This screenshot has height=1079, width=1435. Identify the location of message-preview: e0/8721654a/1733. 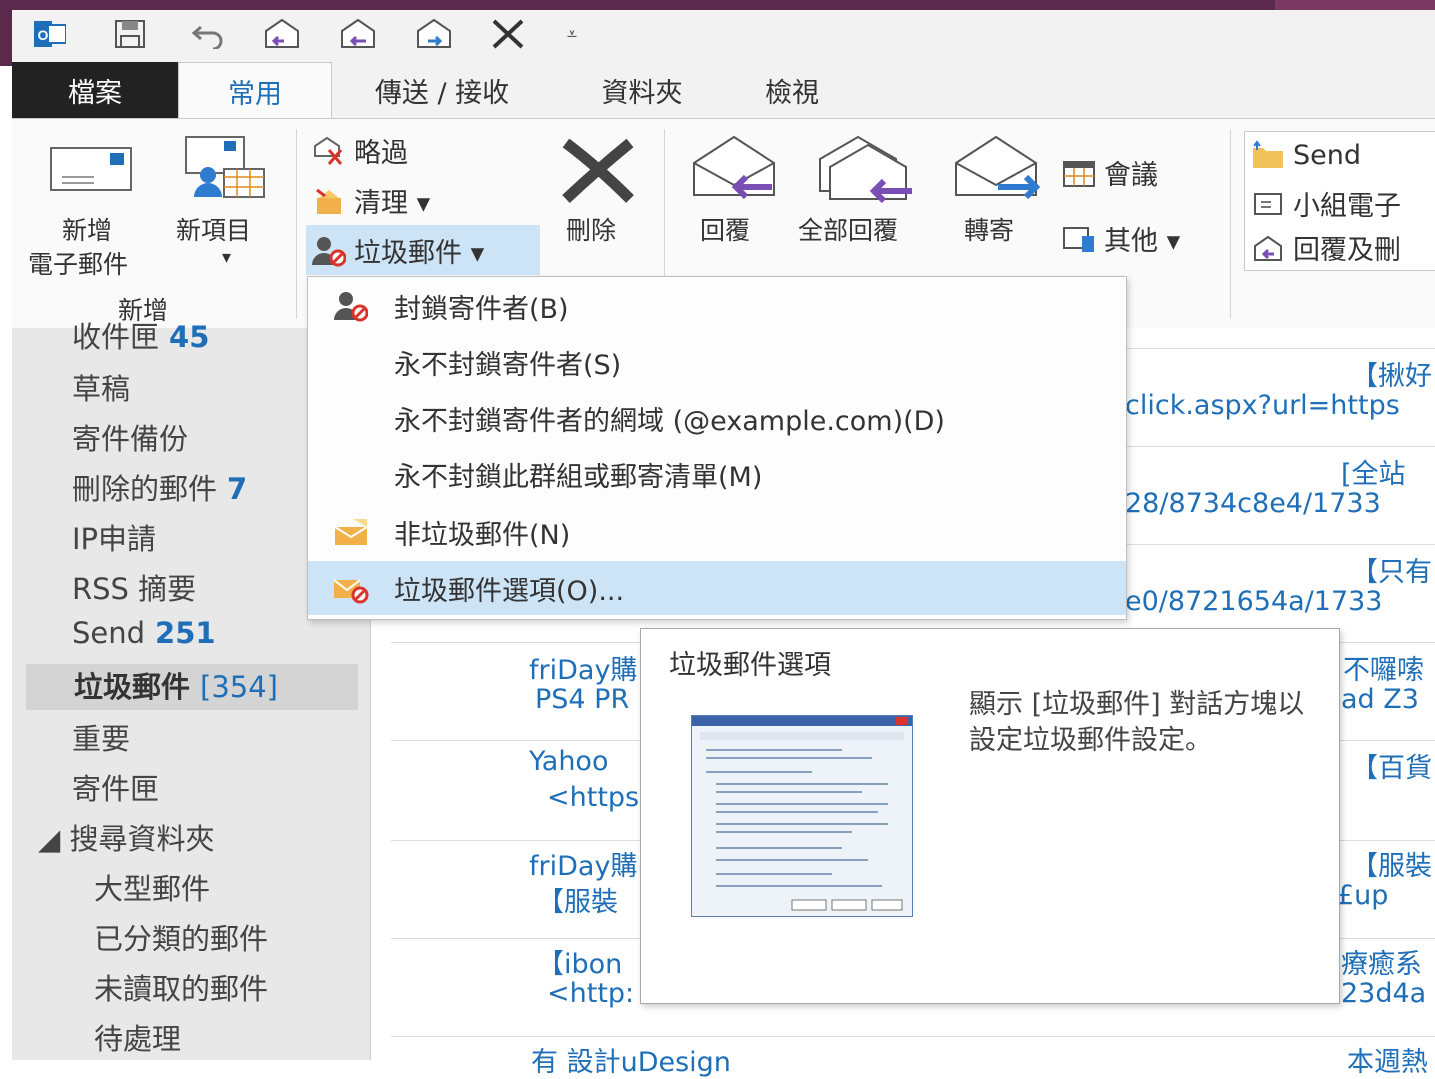
(1254, 601).